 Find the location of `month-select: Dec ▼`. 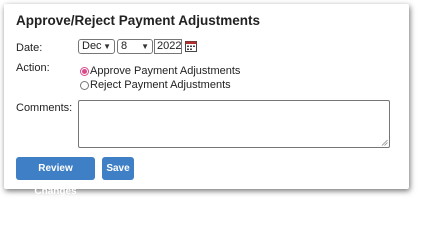

month-select: Dec ▼ is located at coordinates (96, 46).